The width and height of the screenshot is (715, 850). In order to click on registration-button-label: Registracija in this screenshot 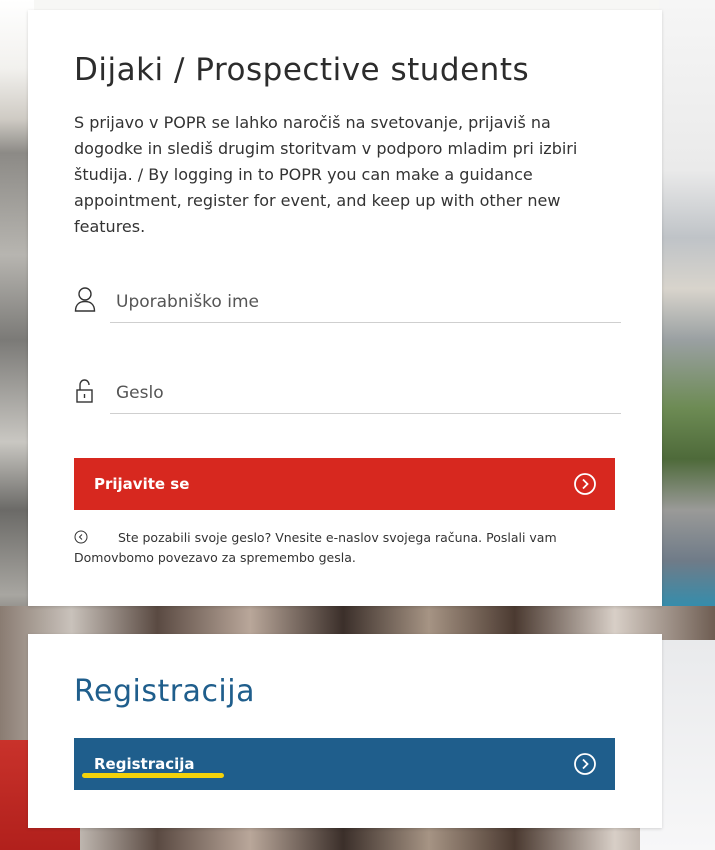, I will do `click(144, 764)`.